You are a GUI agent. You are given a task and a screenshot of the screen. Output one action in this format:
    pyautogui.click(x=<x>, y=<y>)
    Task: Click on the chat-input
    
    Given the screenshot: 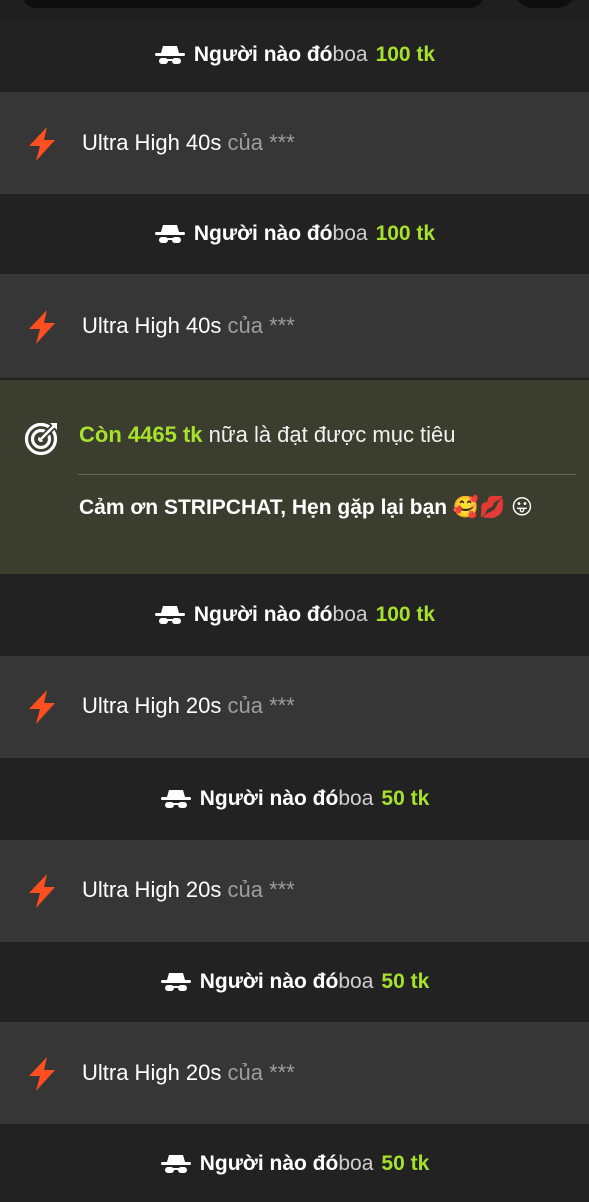 What is the action you would take?
    pyautogui.click(x=253, y=4)
    